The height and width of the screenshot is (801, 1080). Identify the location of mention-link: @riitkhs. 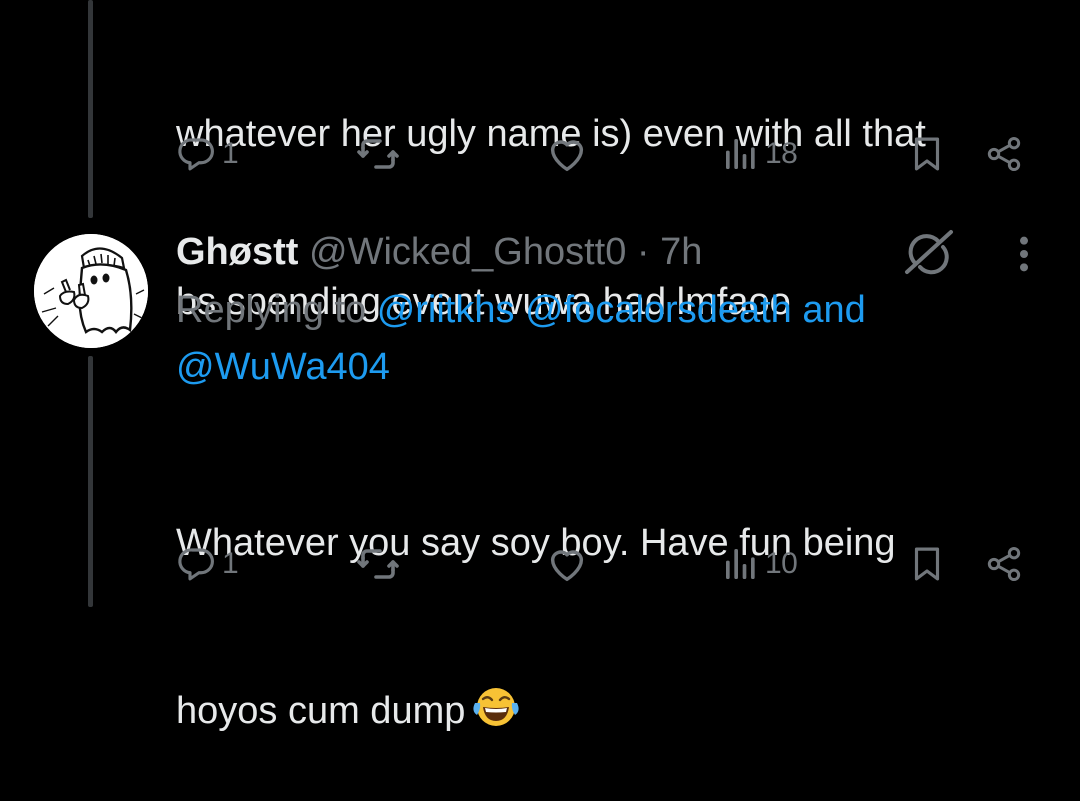
(446, 310).